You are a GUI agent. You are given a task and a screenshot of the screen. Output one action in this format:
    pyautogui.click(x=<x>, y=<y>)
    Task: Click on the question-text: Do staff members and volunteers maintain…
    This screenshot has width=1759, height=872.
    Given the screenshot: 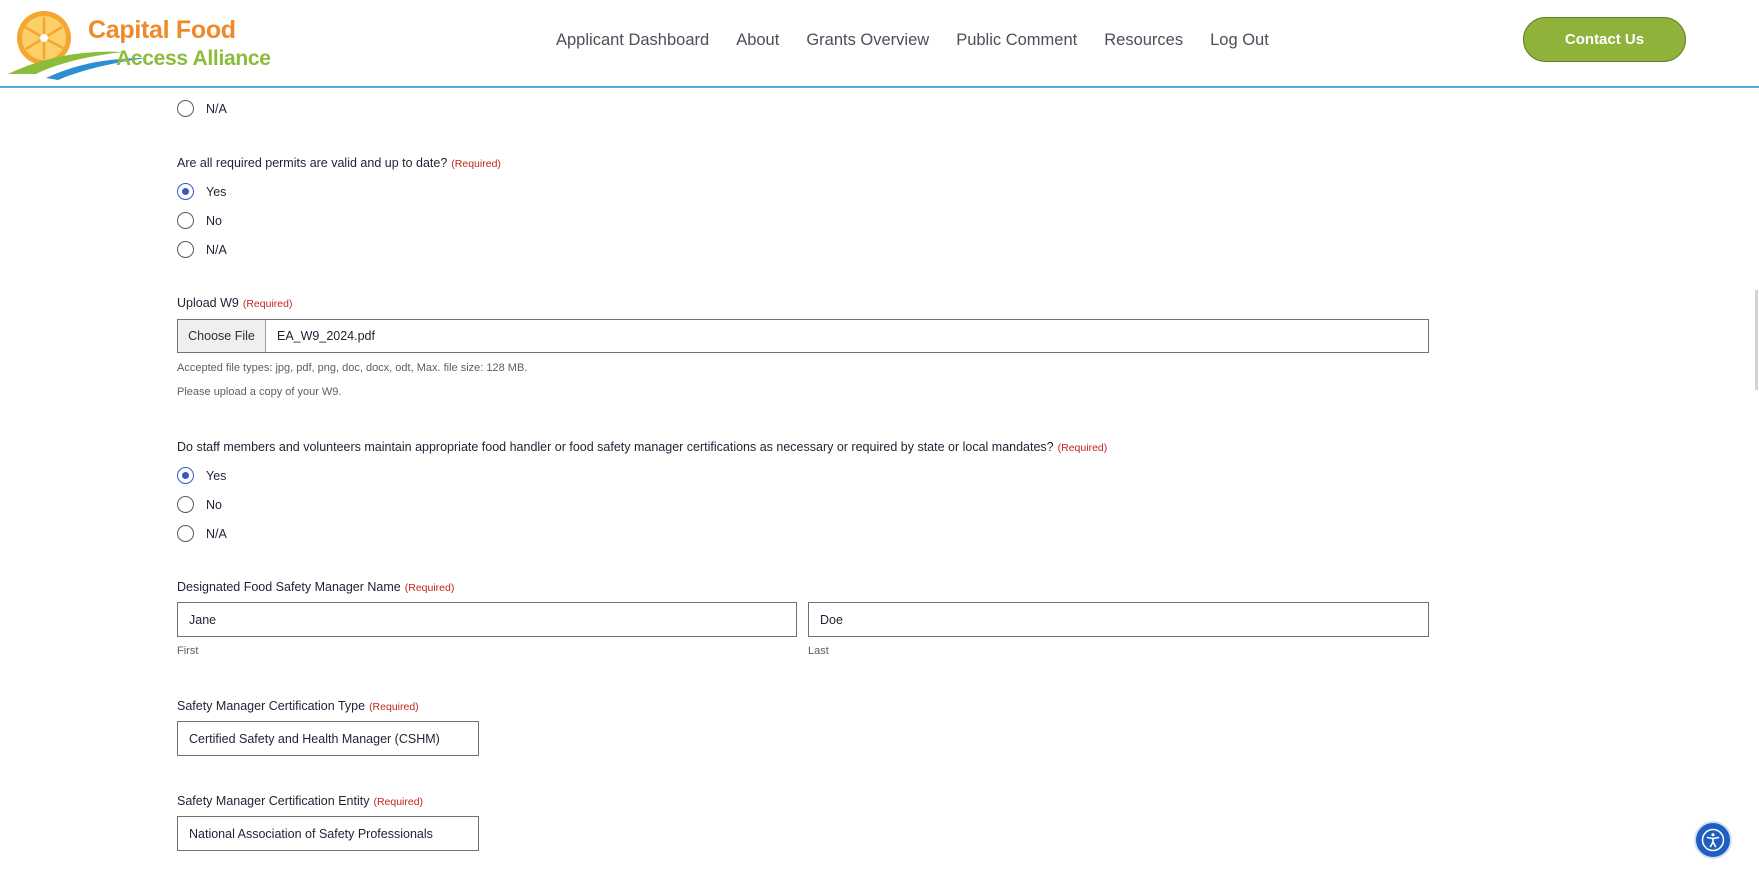 What is the action you would take?
    pyautogui.click(x=615, y=447)
    